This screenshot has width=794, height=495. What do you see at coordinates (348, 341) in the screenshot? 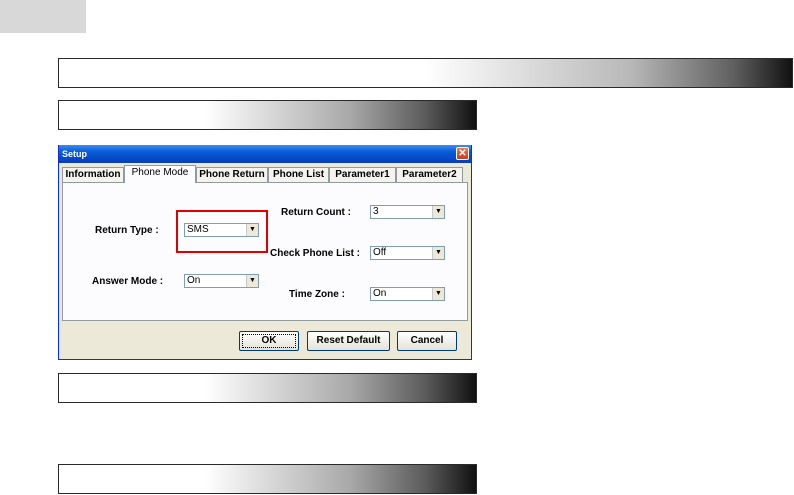
I see `reset-default-button: Reset Default` at bounding box center [348, 341].